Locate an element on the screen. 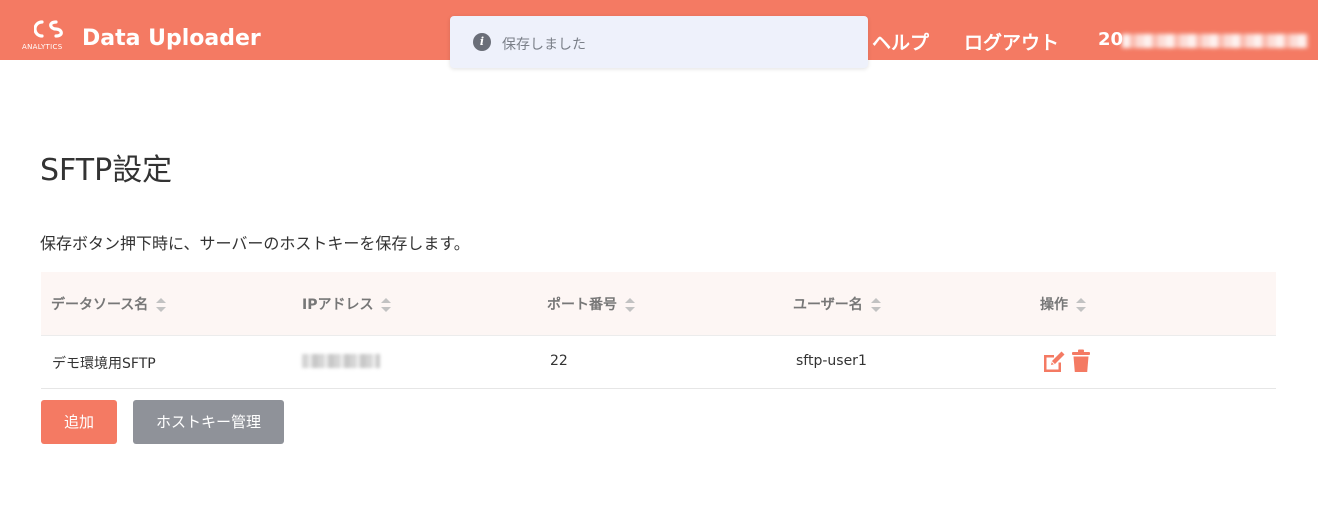 The height and width of the screenshot is (532, 1318). brand-logo: ANALYTICS is located at coordinates (49, 36).